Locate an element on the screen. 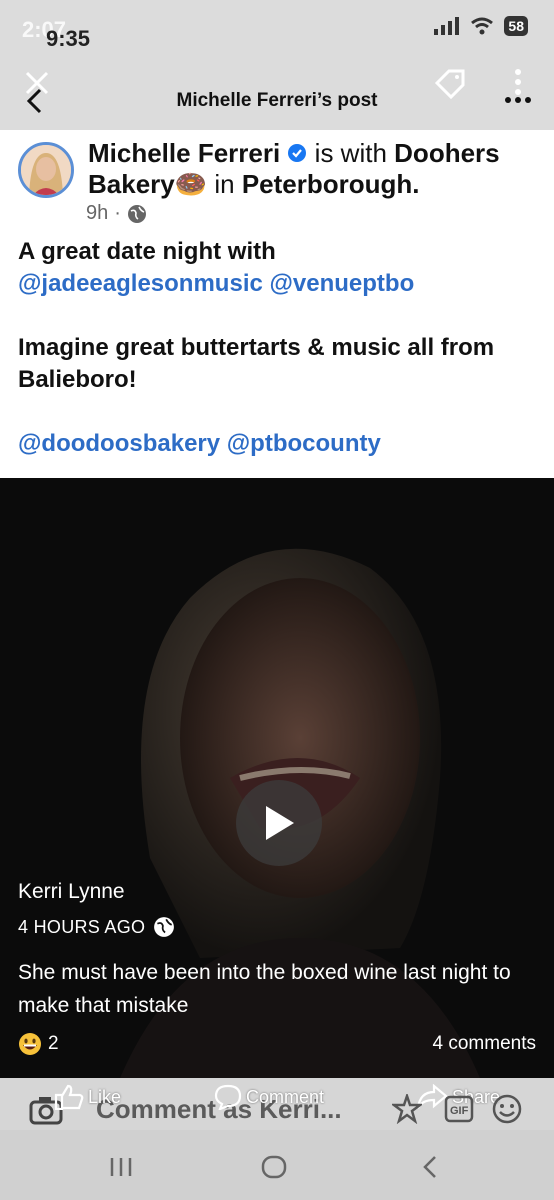 This screenshot has height=1200, width=554. location-link: Peterborough. is located at coordinates (331, 184).